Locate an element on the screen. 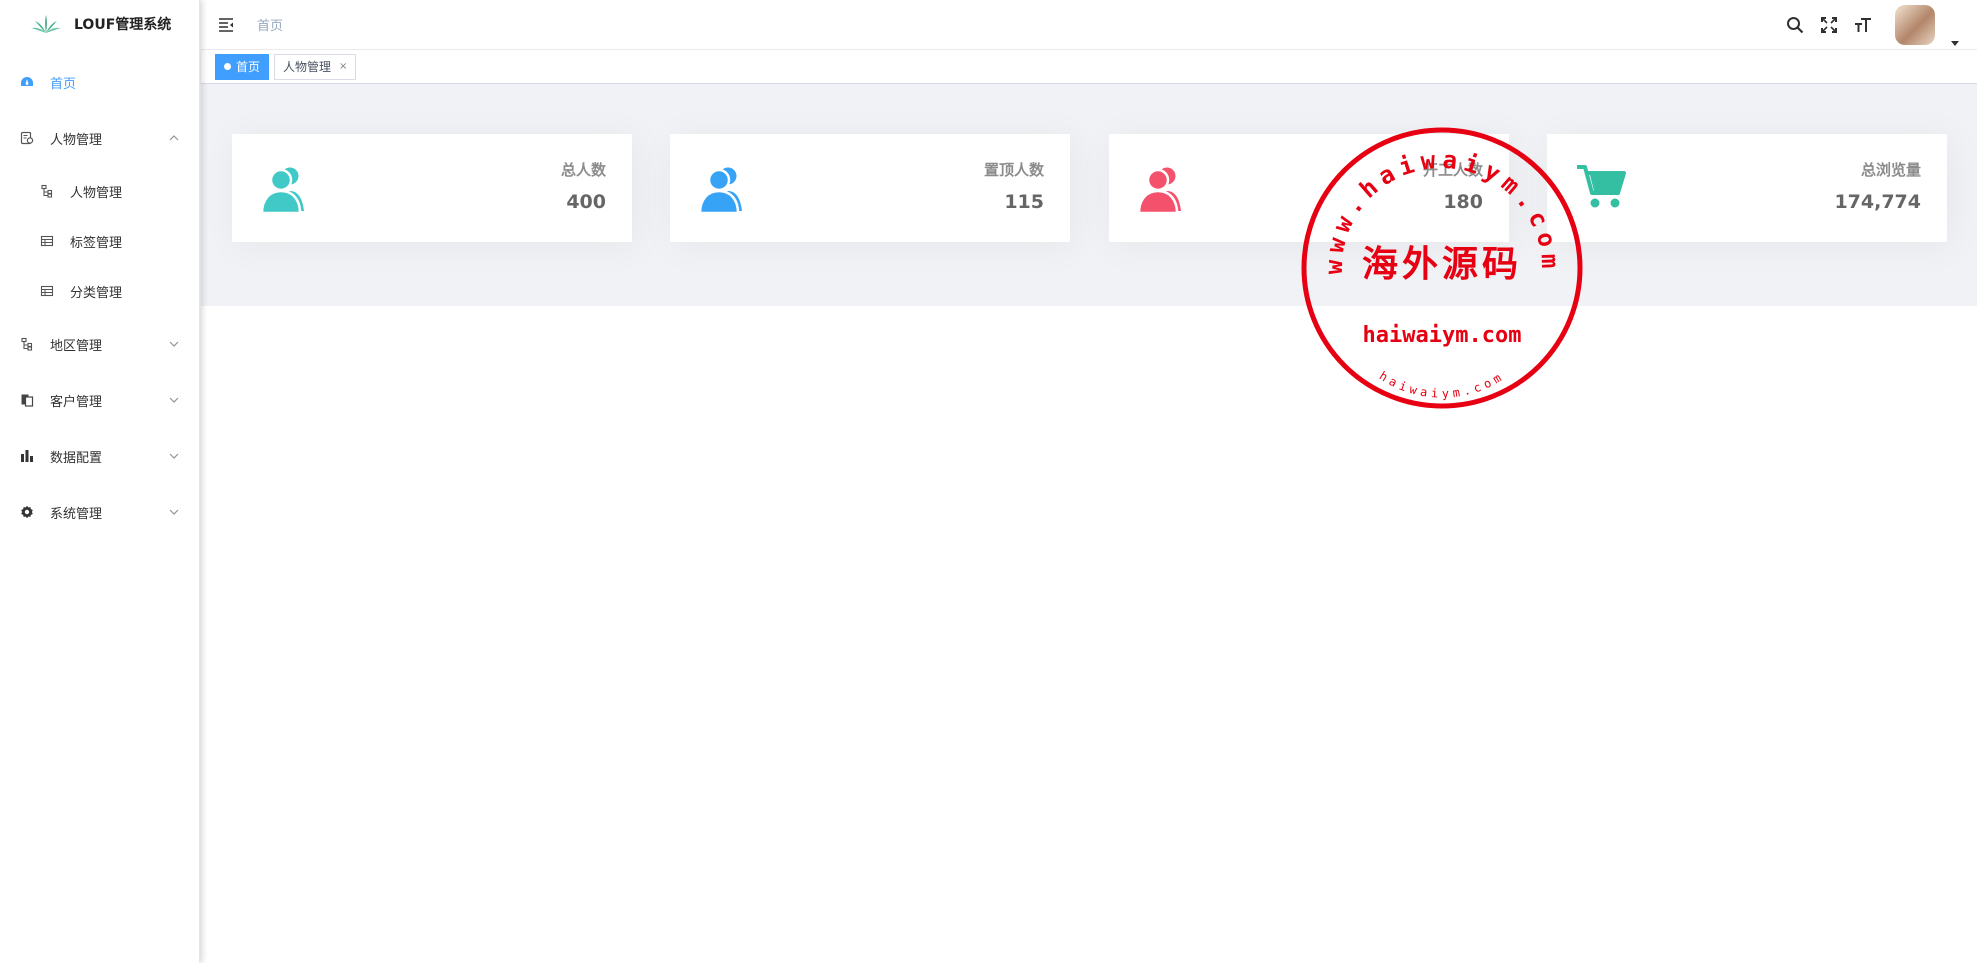 This screenshot has height=963, width=1977. people-manage-icon is located at coordinates (27, 138).